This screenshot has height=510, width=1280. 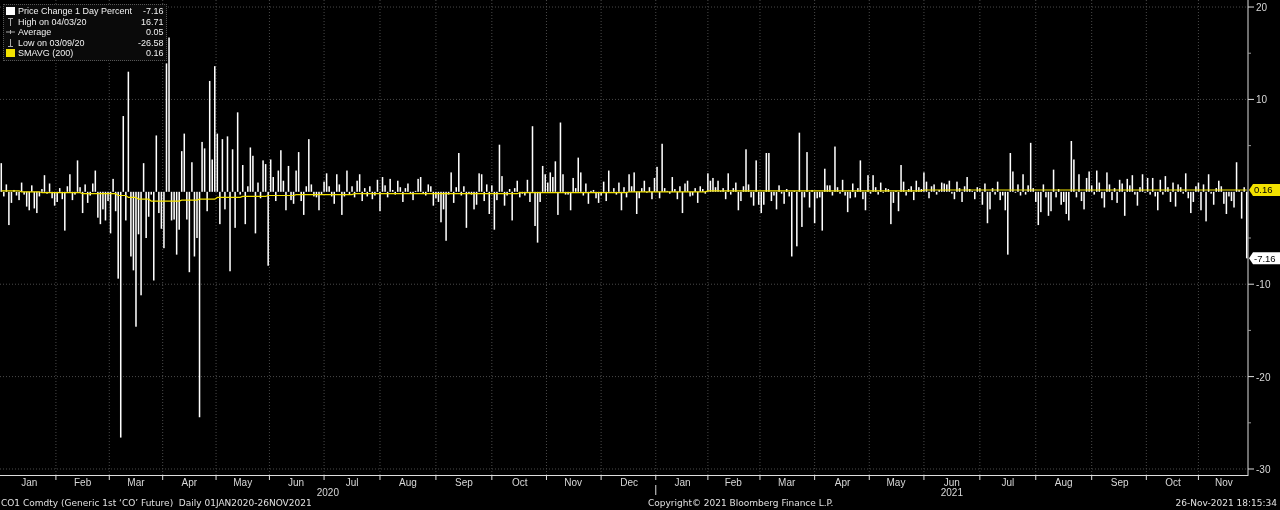 What do you see at coordinates (156, 503) in the screenshot?
I see `security-description: CO1 Comdty (Generic 1st ‘CO’ Future) Daily 01JAN2020-26NOV2021` at bounding box center [156, 503].